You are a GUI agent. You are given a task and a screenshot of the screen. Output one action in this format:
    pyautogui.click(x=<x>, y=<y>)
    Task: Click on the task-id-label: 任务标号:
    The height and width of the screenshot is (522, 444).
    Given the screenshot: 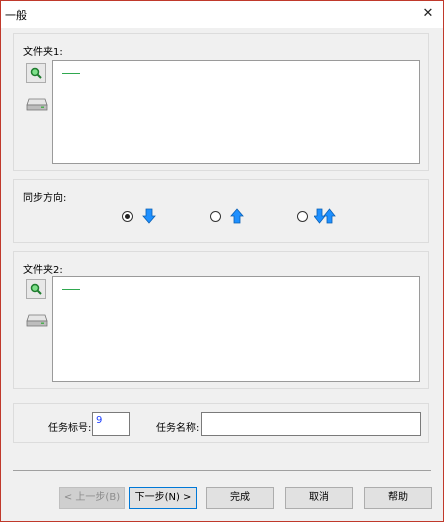 What is the action you would take?
    pyautogui.click(x=70, y=428)
    